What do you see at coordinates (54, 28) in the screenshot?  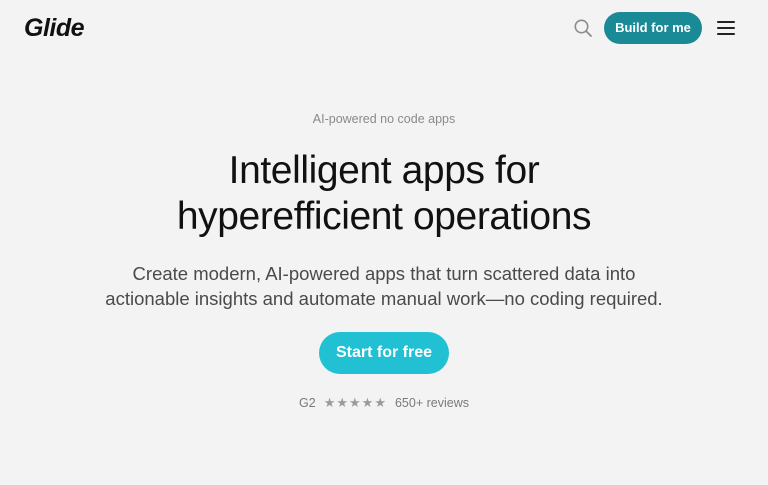 I see `glide-logo: Glide` at bounding box center [54, 28].